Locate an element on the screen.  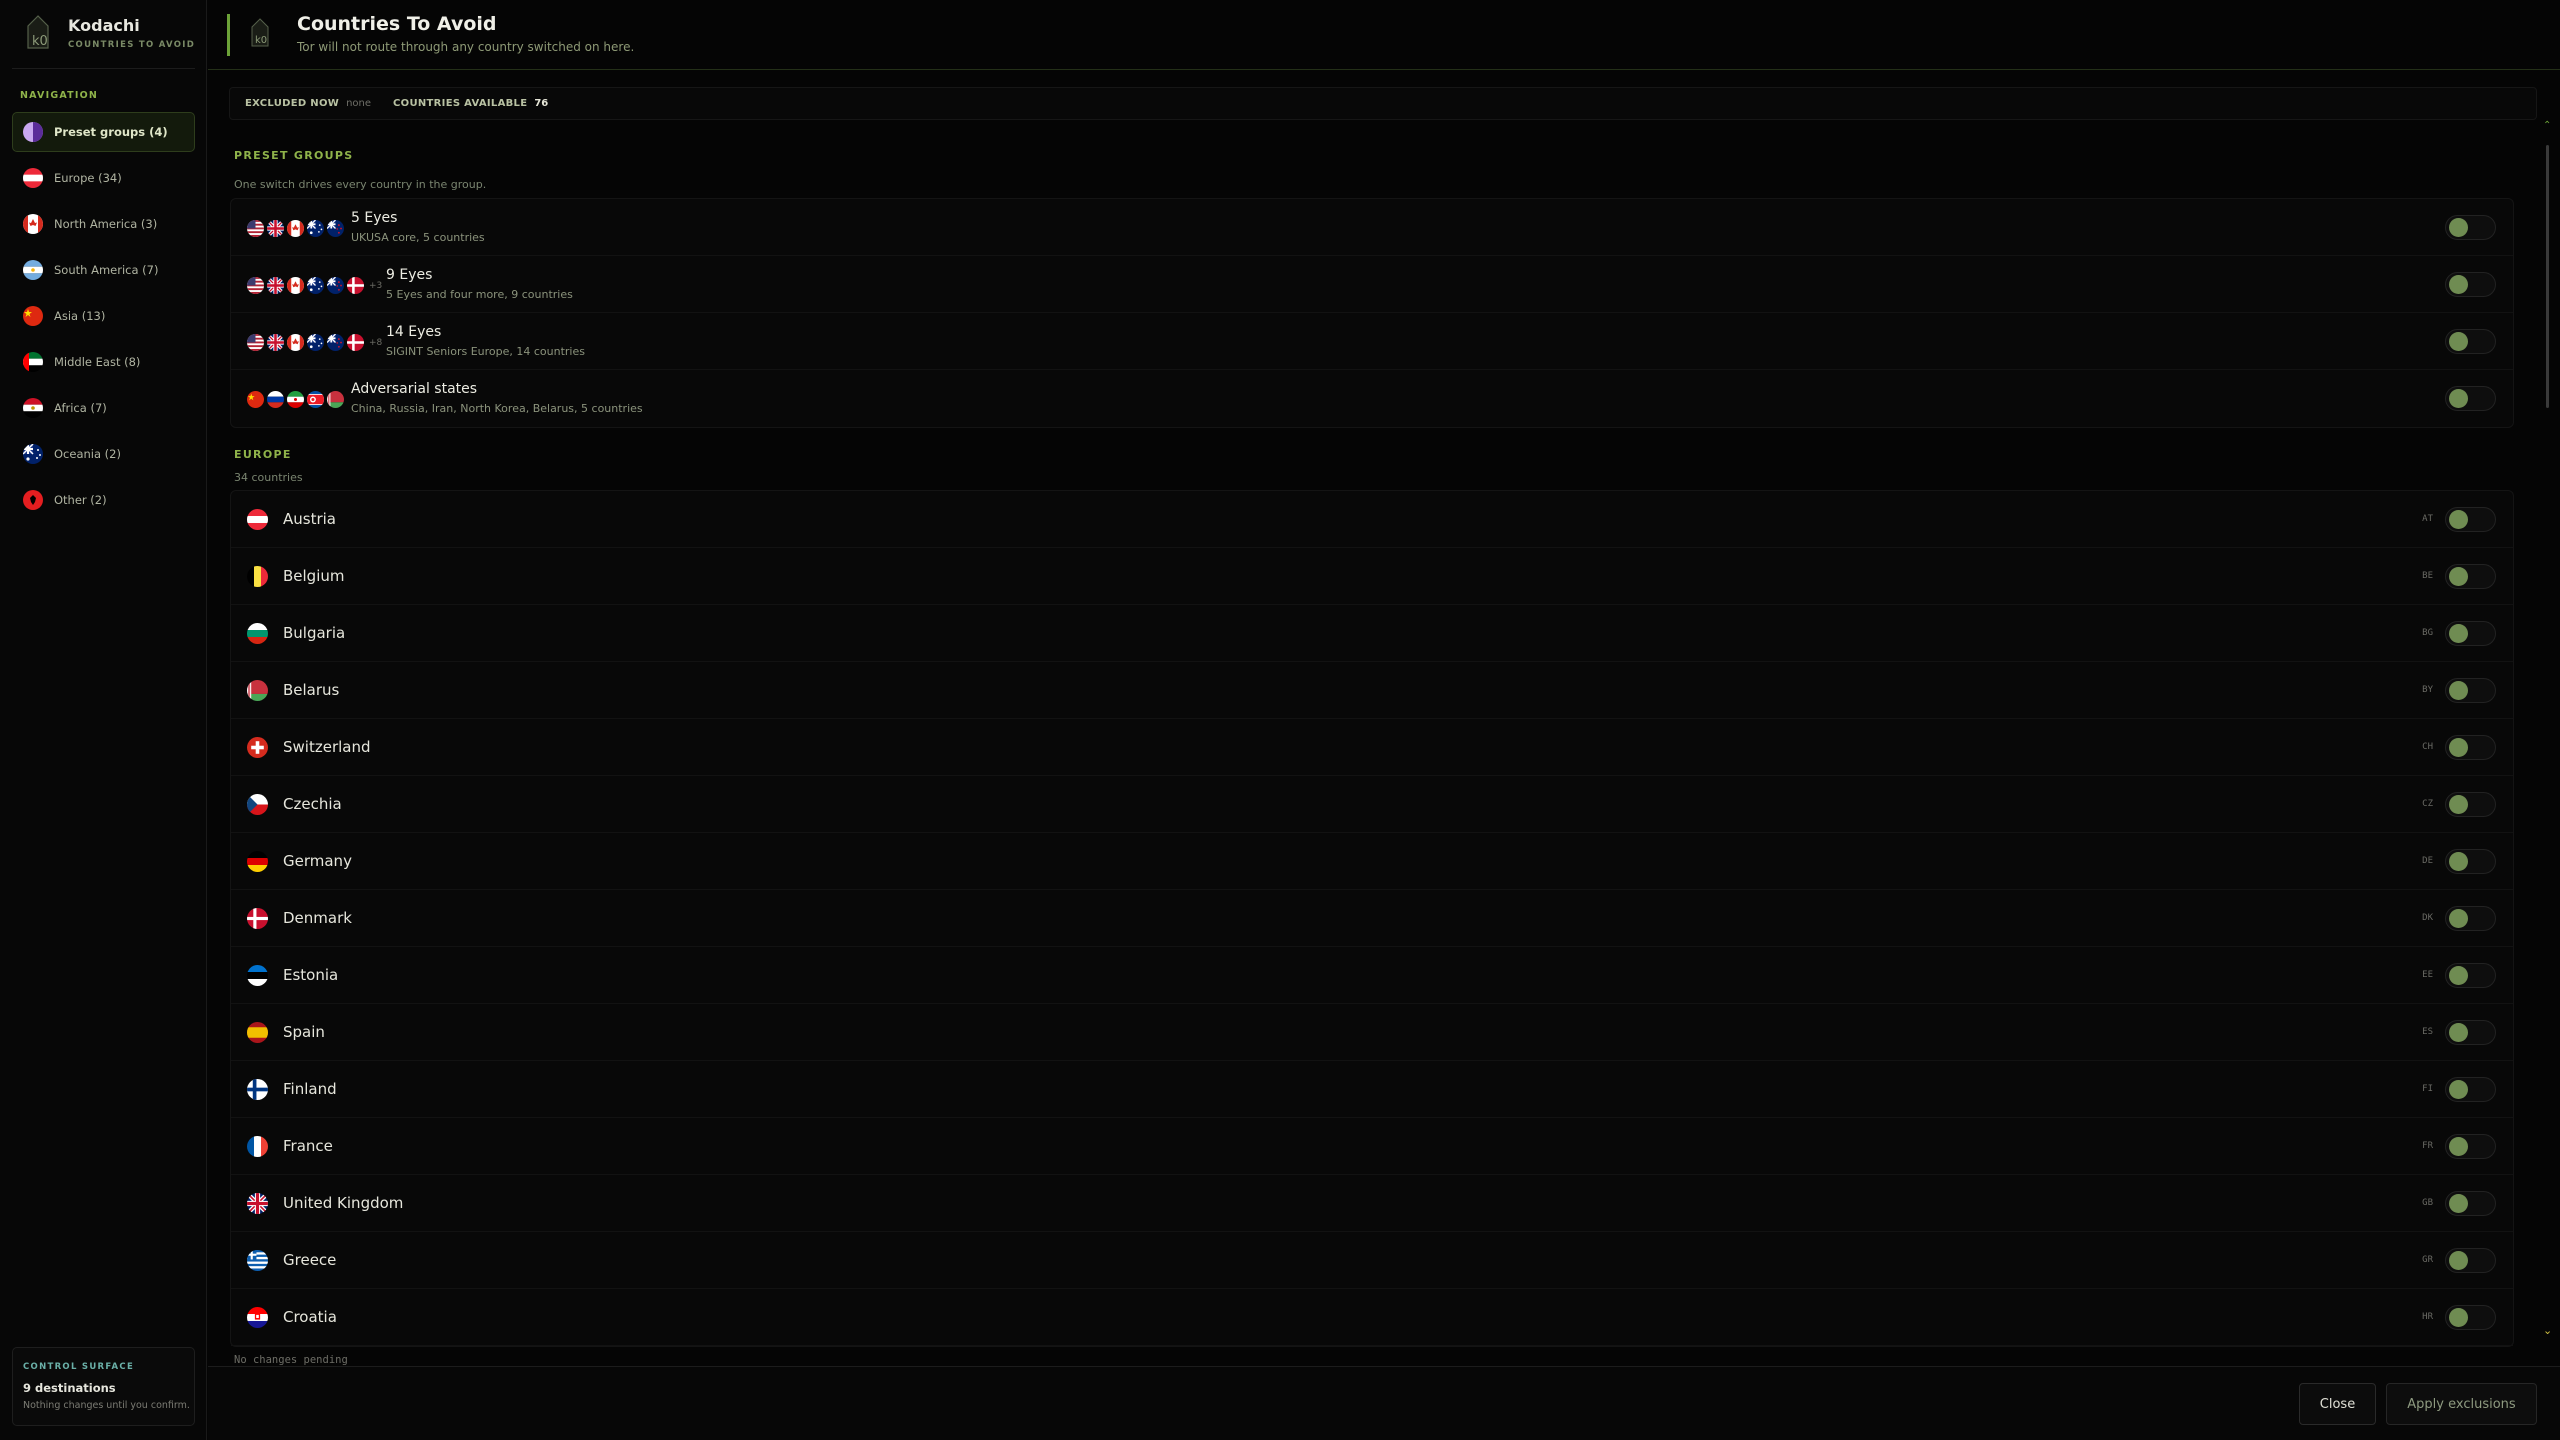
scroll-down-icon: ⌄ is located at coordinates (2547, 1330).